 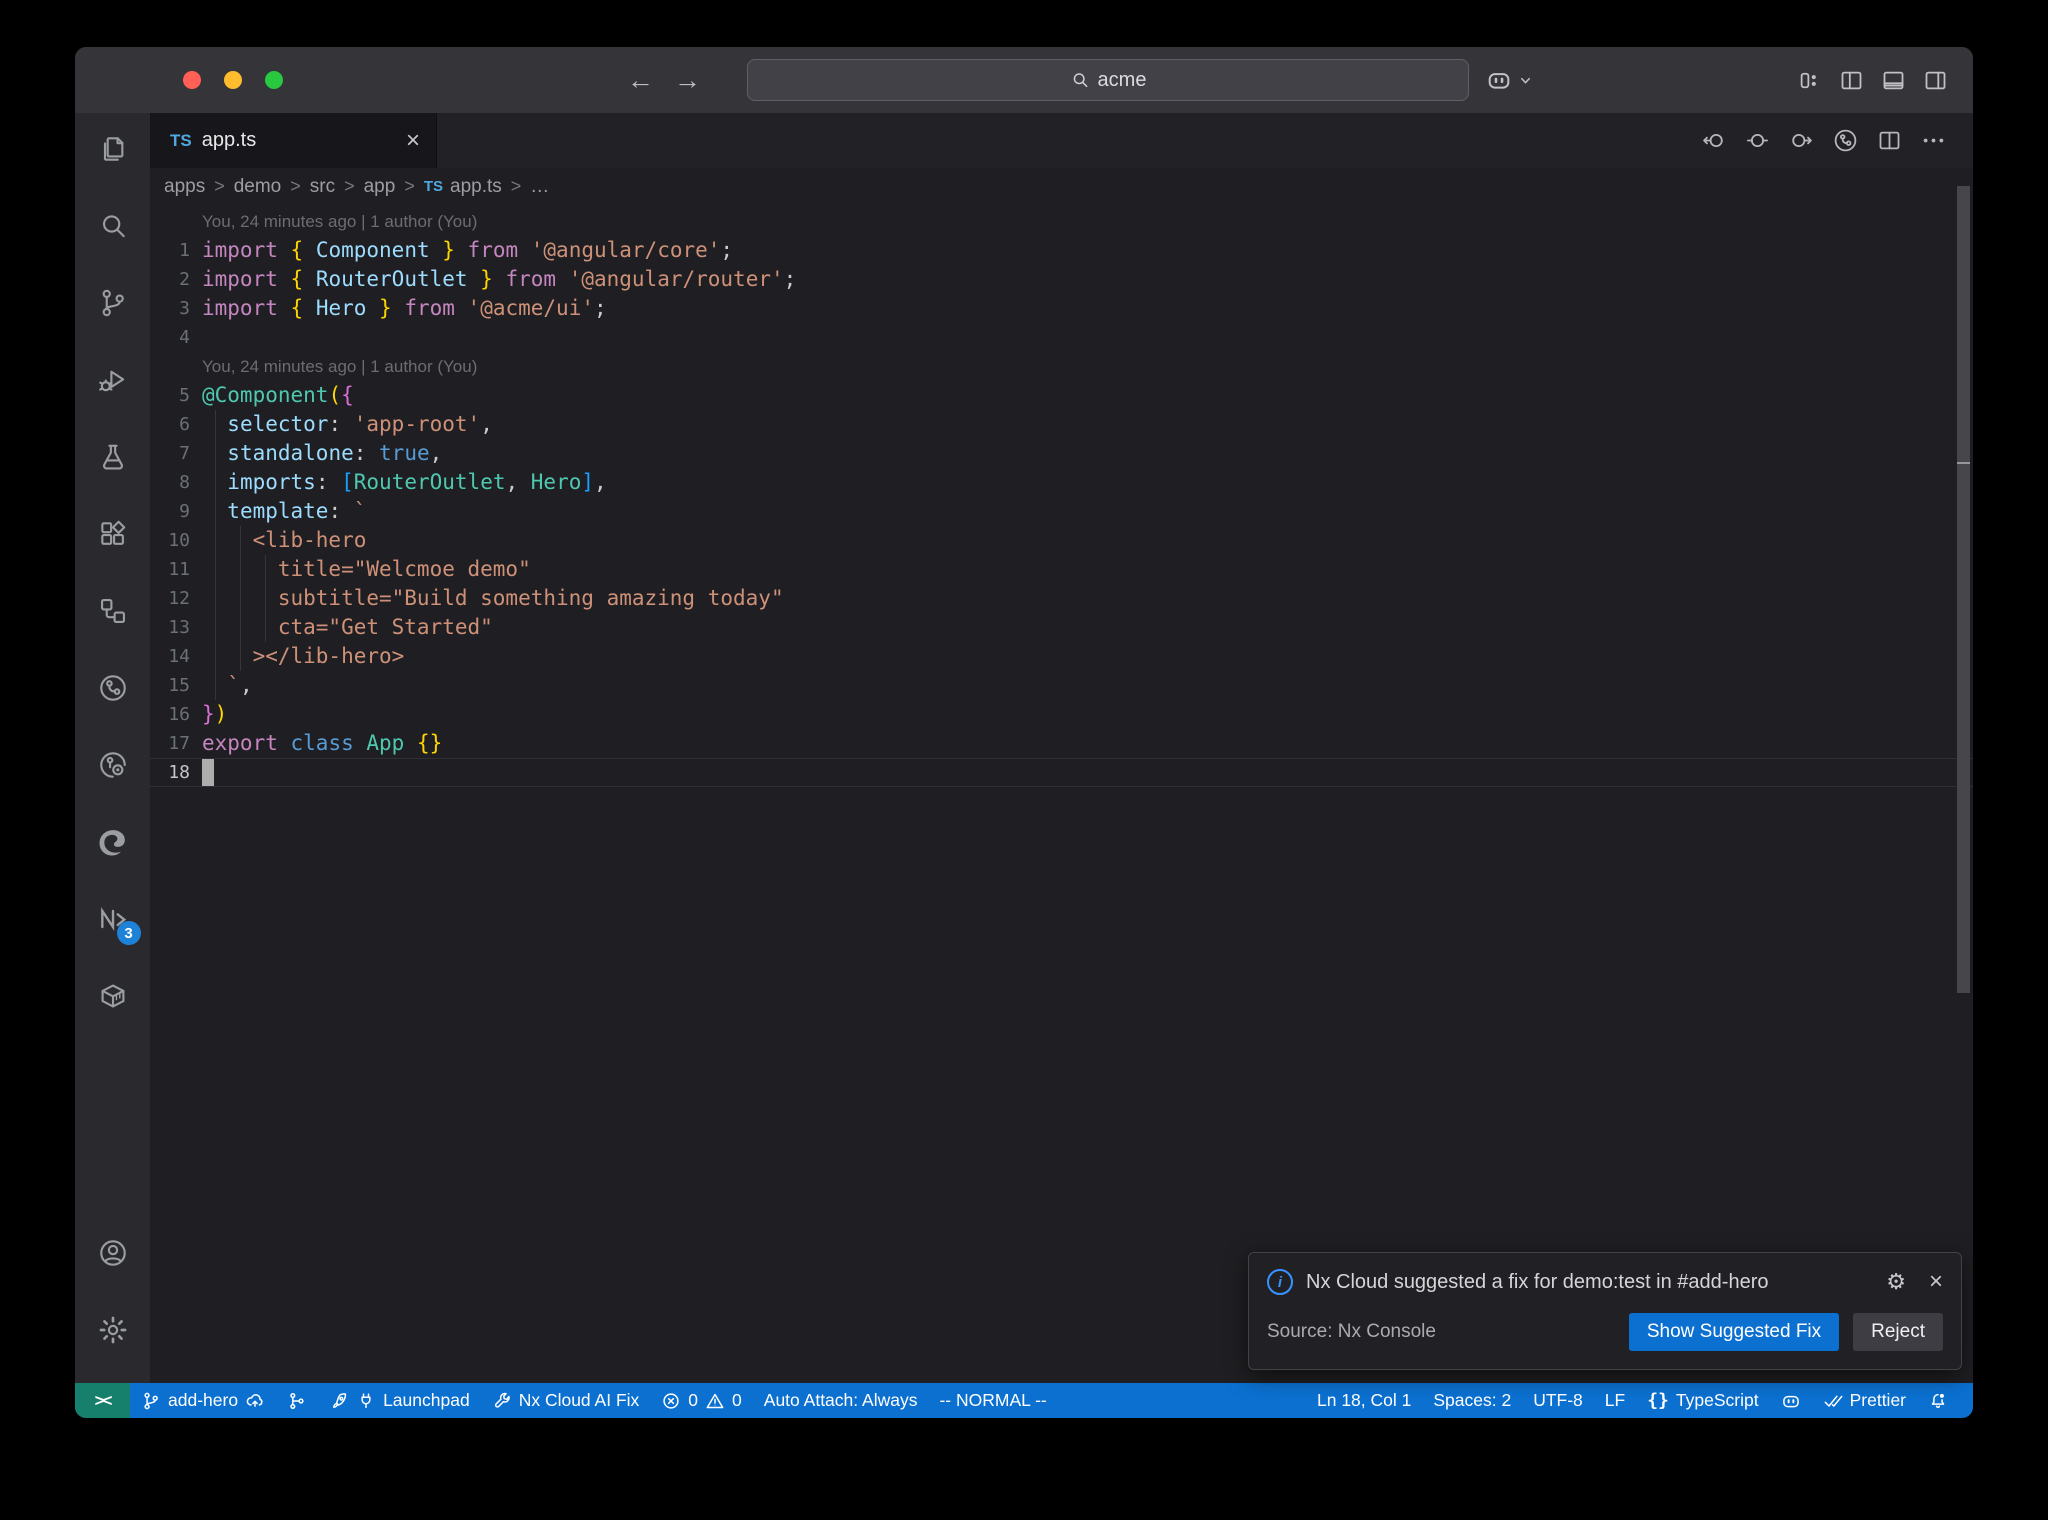 What do you see at coordinates (1833, 1401) in the screenshot?
I see `check-all-icon` at bounding box center [1833, 1401].